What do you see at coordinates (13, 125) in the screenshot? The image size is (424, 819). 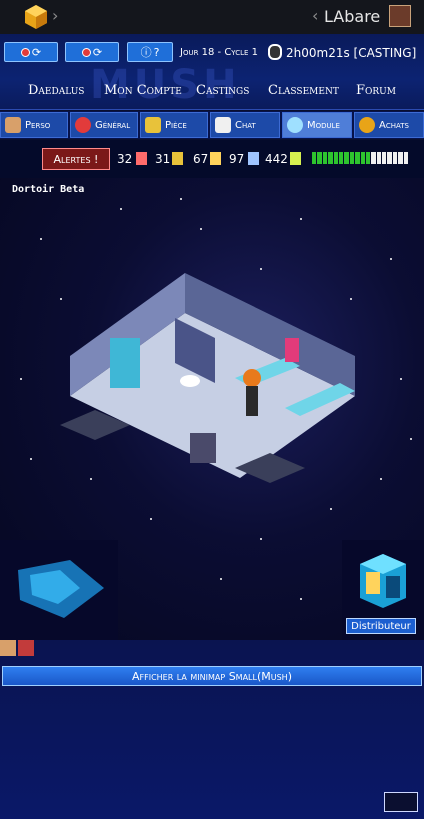 I see `character-icon` at bounding box center [13, 125].